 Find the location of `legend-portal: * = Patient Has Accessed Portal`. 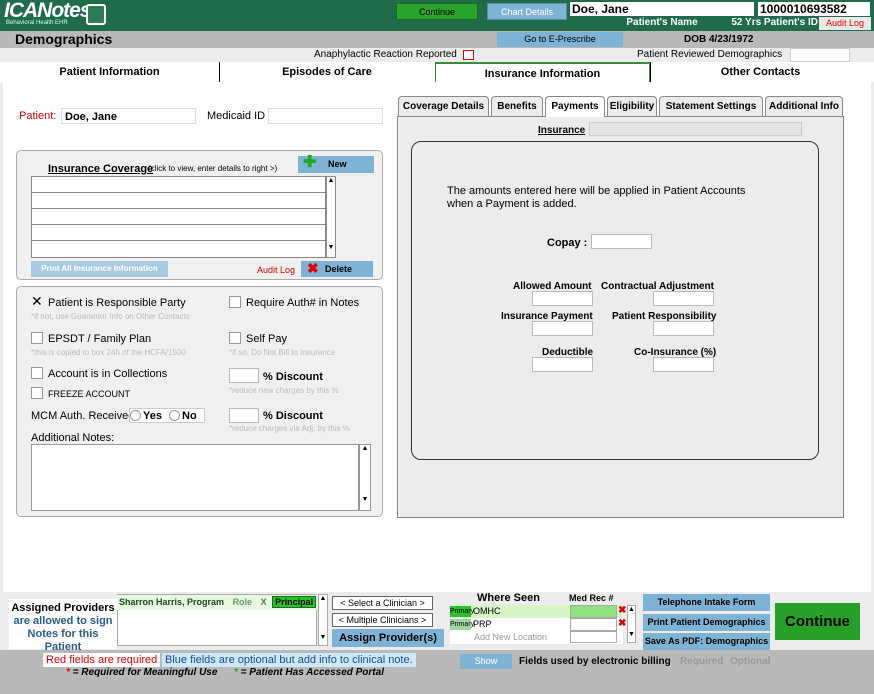

legend-portal: * = Patient Has Accessed Portal is located at coordinates (309, 672).